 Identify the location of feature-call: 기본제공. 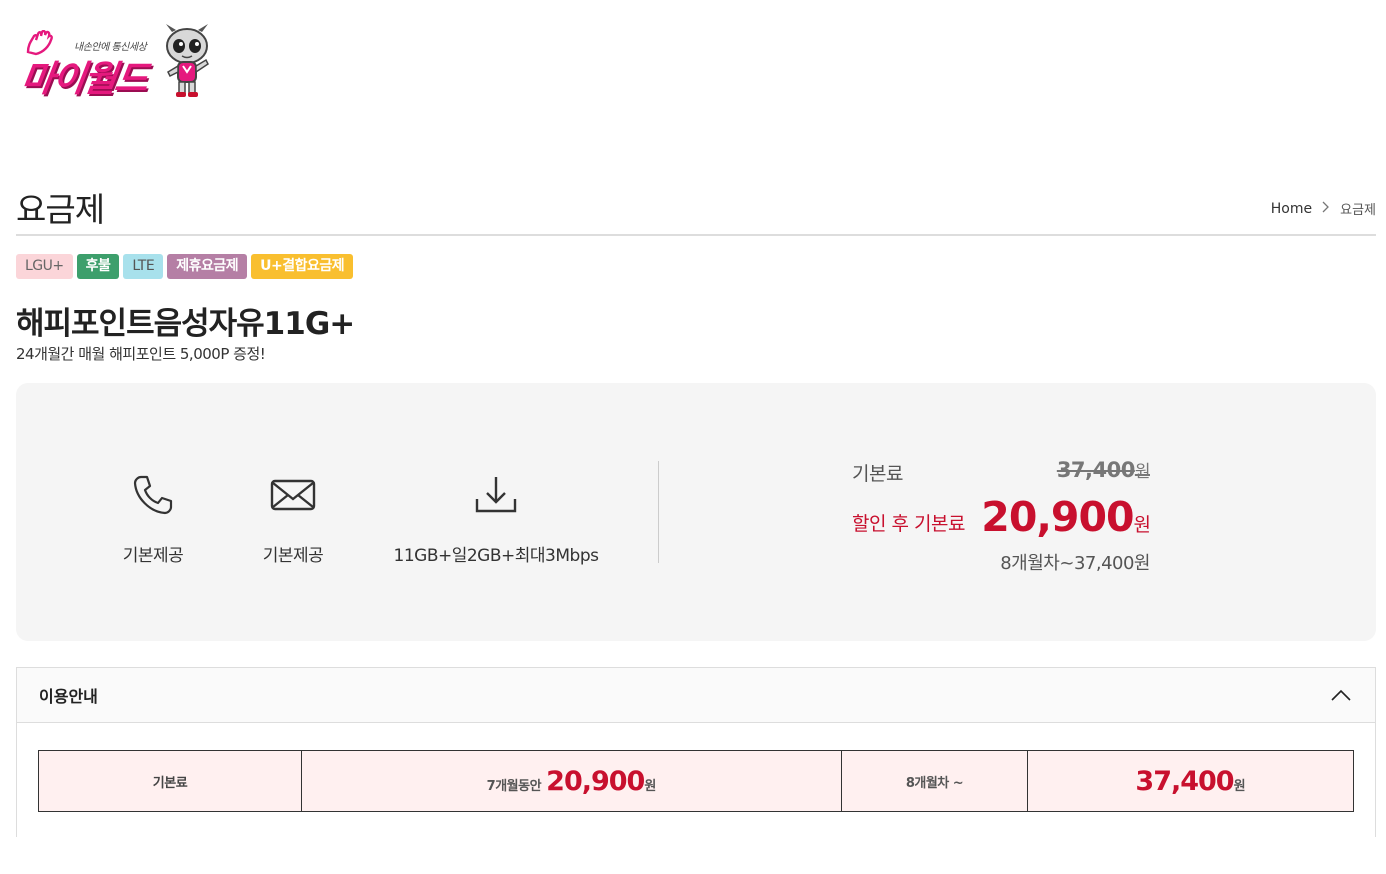
(153, 518).